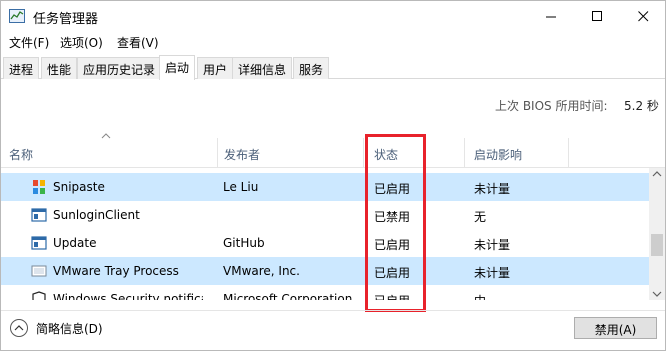 The image size is (666, 351). I want to click on menu-file: 文件(F), so click(29, 42).